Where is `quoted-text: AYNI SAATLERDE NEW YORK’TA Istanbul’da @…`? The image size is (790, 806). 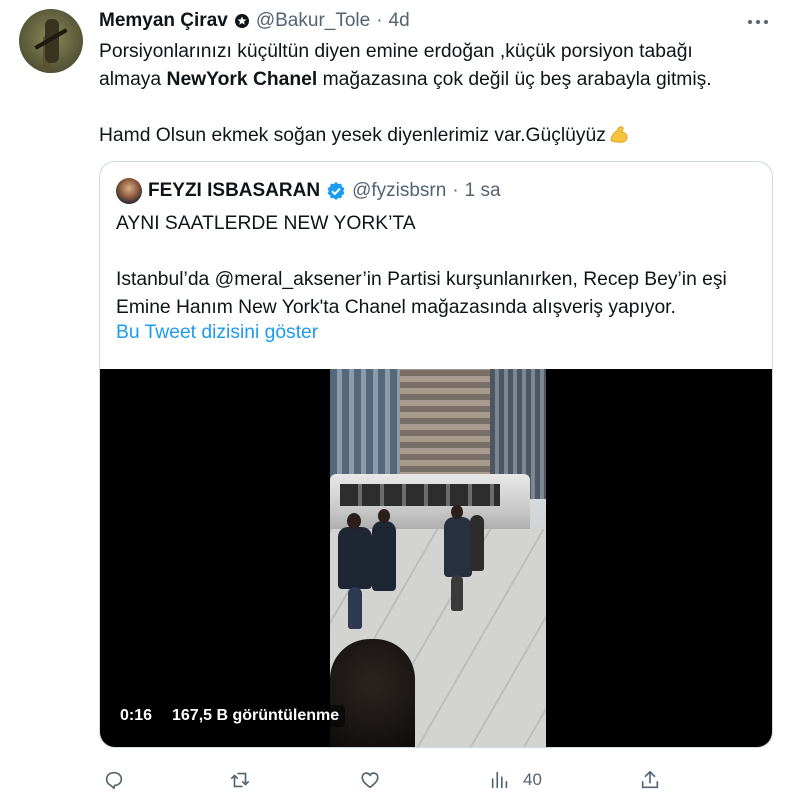
quoted-text: AYNI SAATLERDE NEW YORK’TA Istanbul’da @… is located at coordinates (438, 266).